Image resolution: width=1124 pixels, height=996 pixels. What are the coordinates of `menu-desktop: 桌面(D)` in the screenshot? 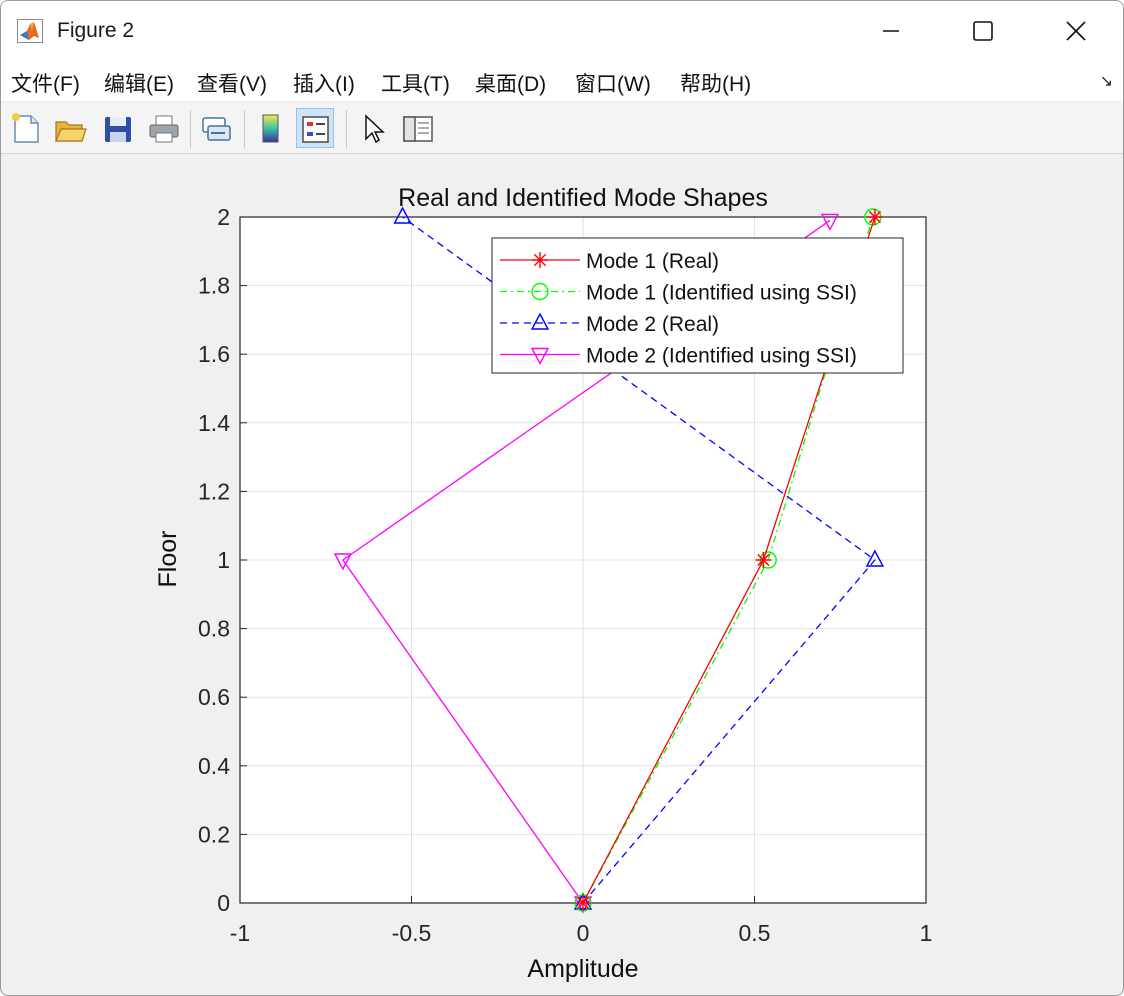 It's located at (510, 83).